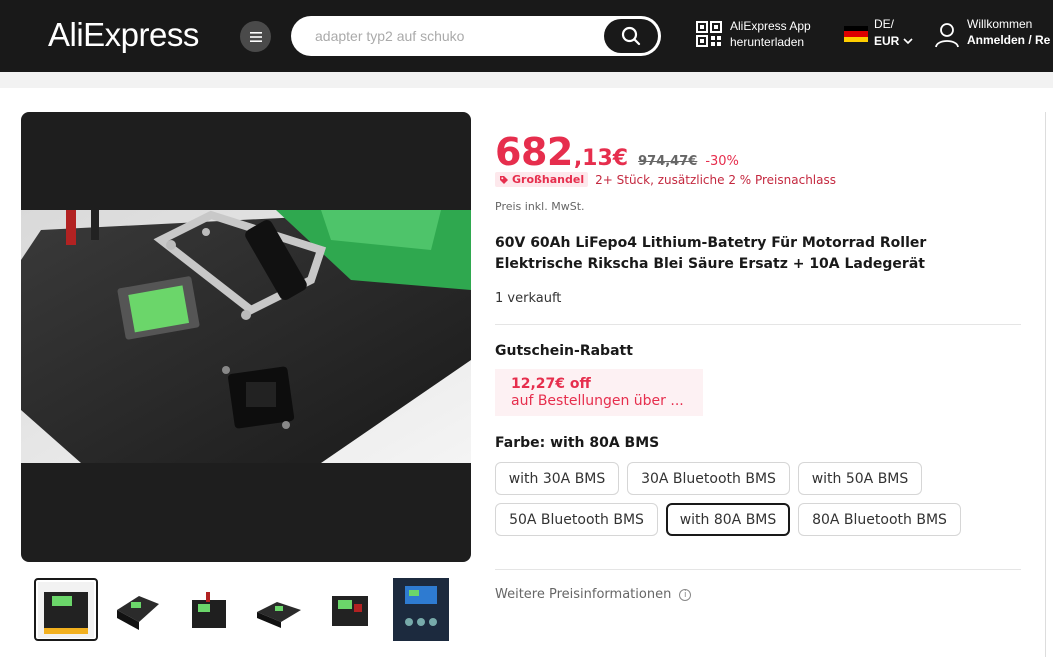 The image size is (1053, 657). Describe the element at coordinates (685, 594) in the screenshot. I see `info-icon: i` at that location.